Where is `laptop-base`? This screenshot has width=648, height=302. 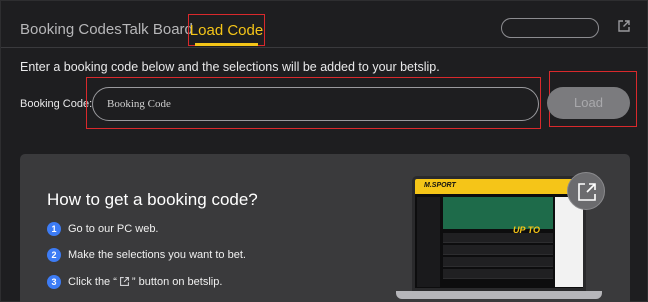 laptop-base is located at coordinates (499, 295).